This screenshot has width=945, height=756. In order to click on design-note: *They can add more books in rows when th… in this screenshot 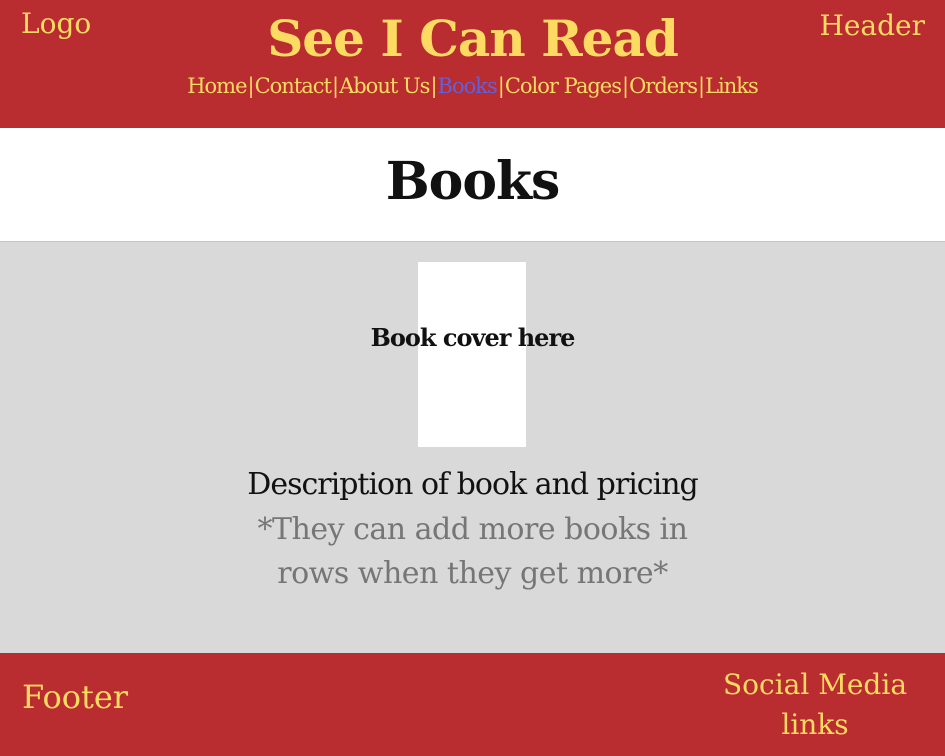, I will do `click(472, 552)`.